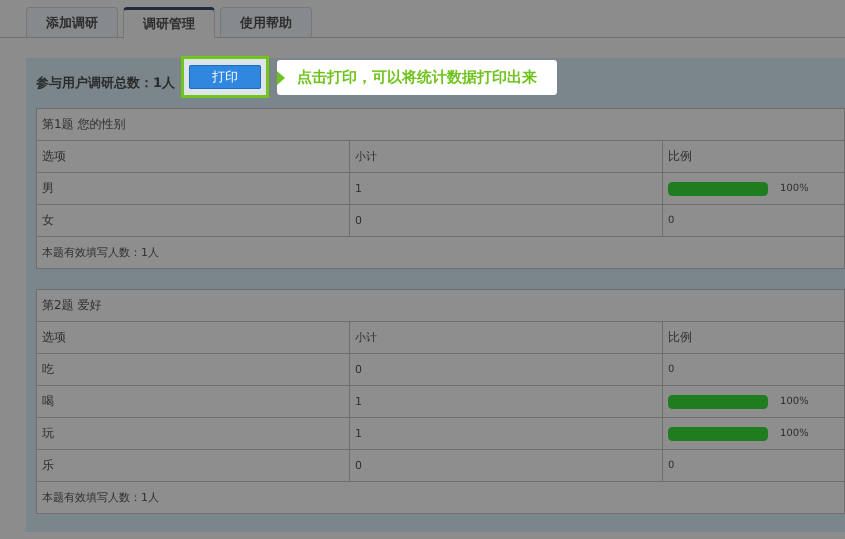 The height and width of the screenshot is (539, 845). What do you see at coordinates (169, 22) in the screenshot?
I see `tab: 调研管理` at bounding box center [169, 22].